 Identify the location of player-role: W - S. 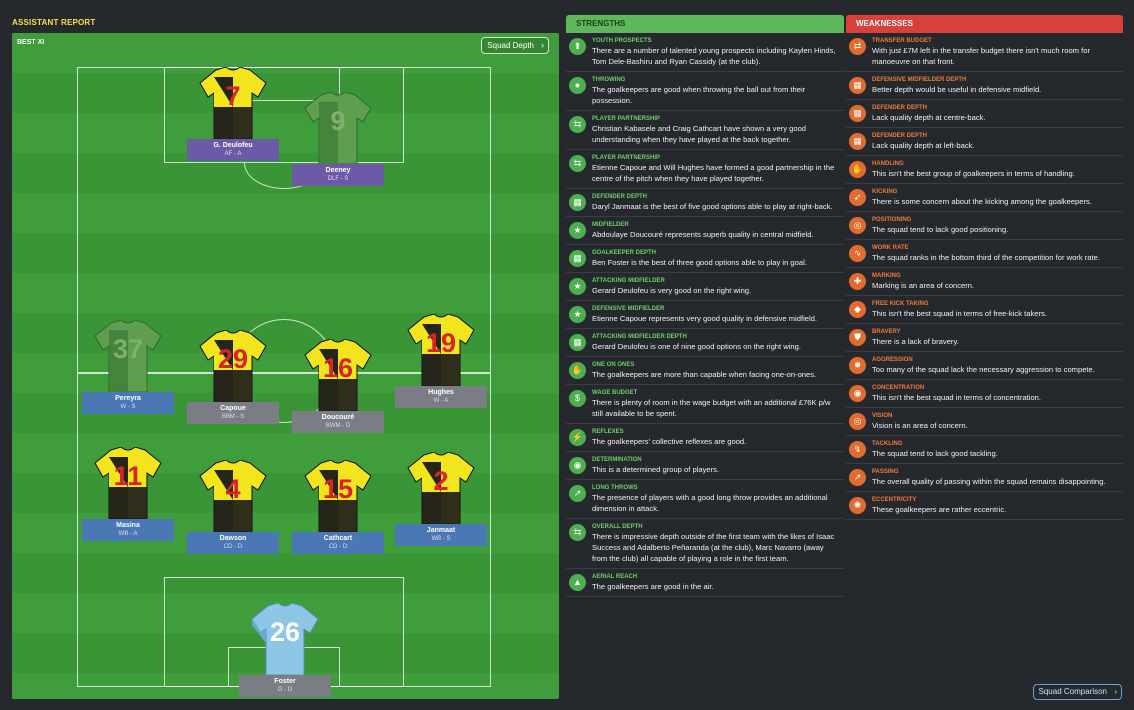
(128, 407).